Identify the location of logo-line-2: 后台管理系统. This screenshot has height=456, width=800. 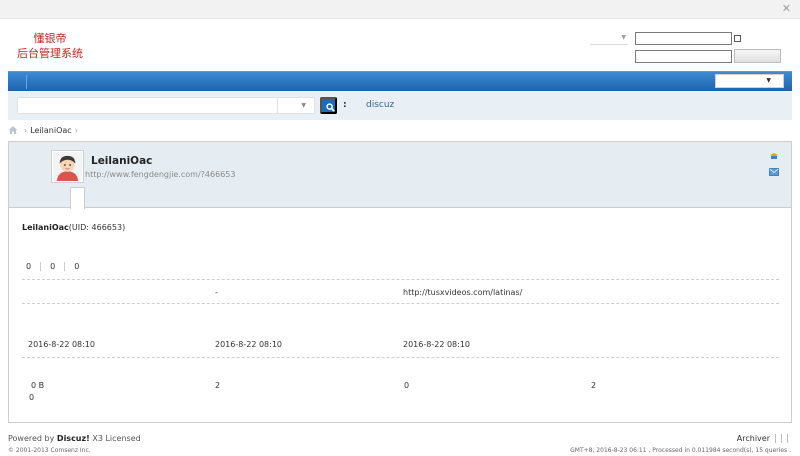
(50, 53).